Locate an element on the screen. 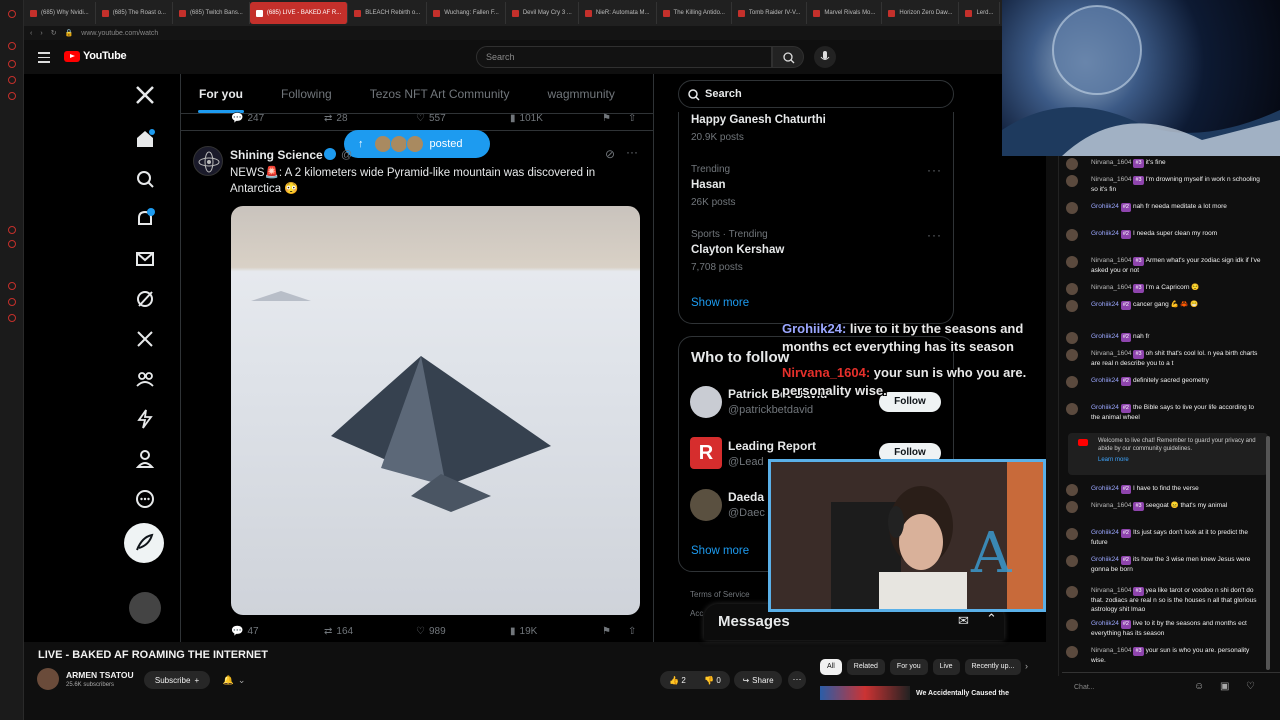 Image resolution: width=1280 pixels, height=720 pixels. bookmark-icon: ⚑ is located at coordinates (606, 118).